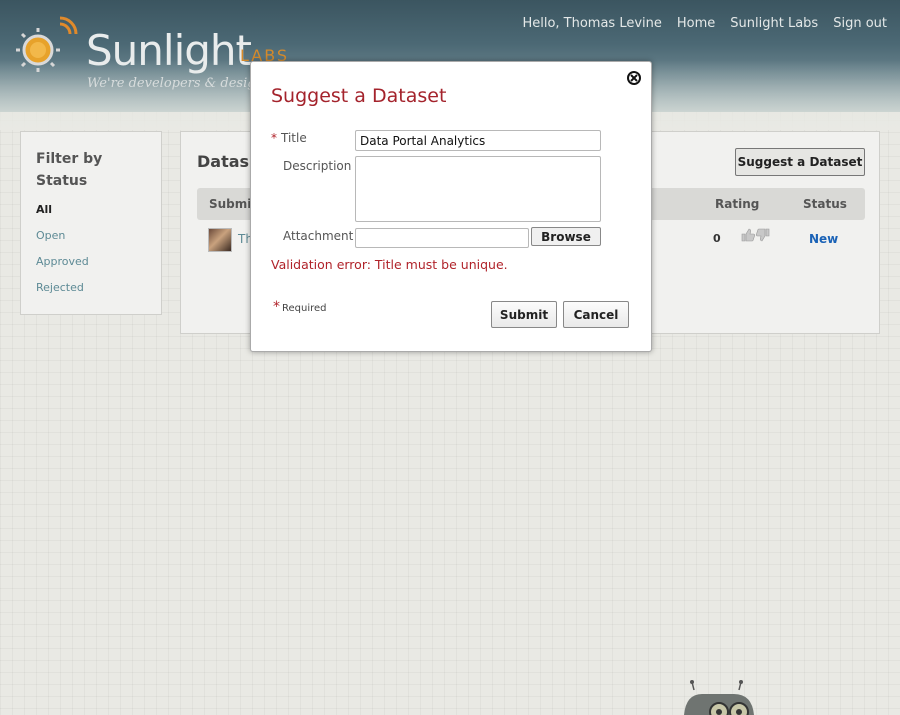 This screenshot has width=900, height=715. Describe the element at coordinates (300, 307) in the screenshot. I see `required-note: * Required` at that location.